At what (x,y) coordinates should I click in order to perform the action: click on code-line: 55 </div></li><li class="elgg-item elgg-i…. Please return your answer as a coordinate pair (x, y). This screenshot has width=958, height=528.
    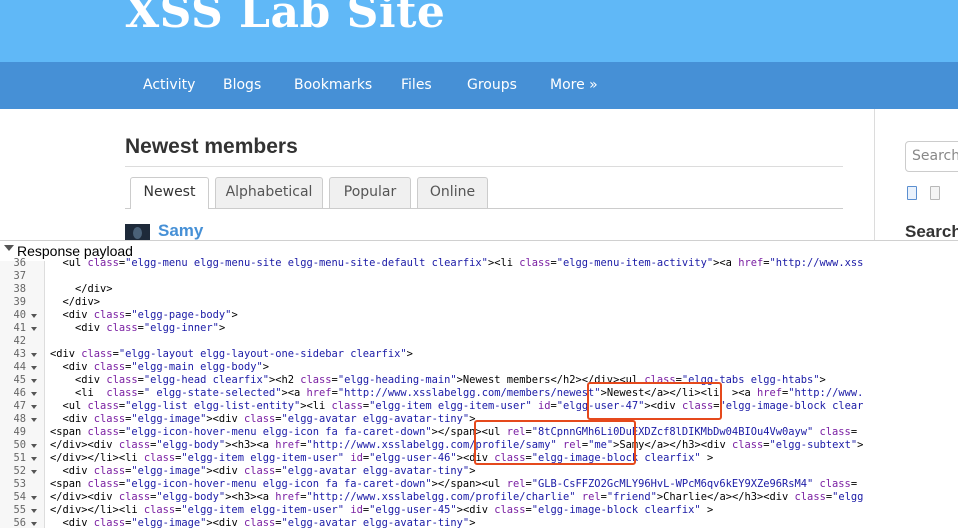
    Looking at the image, I should click on (479, 510).